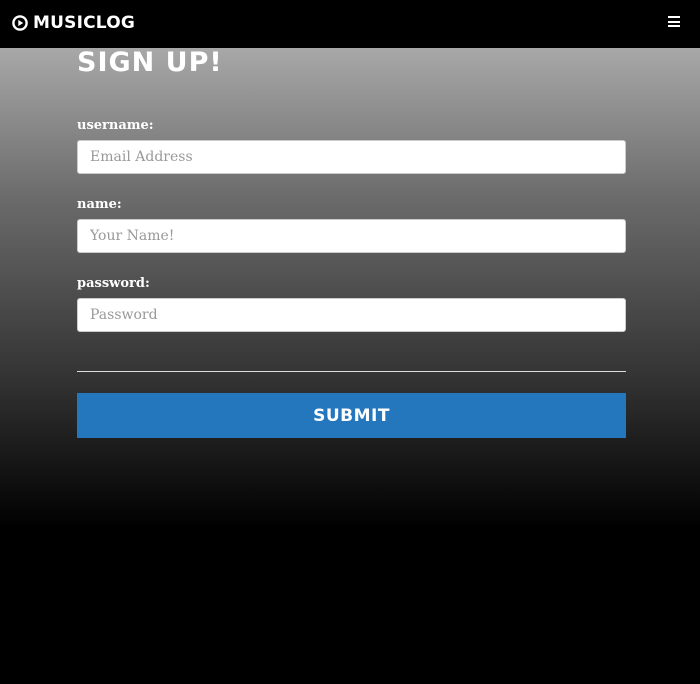  I want to click on username-label: username:, so click(115, 125).